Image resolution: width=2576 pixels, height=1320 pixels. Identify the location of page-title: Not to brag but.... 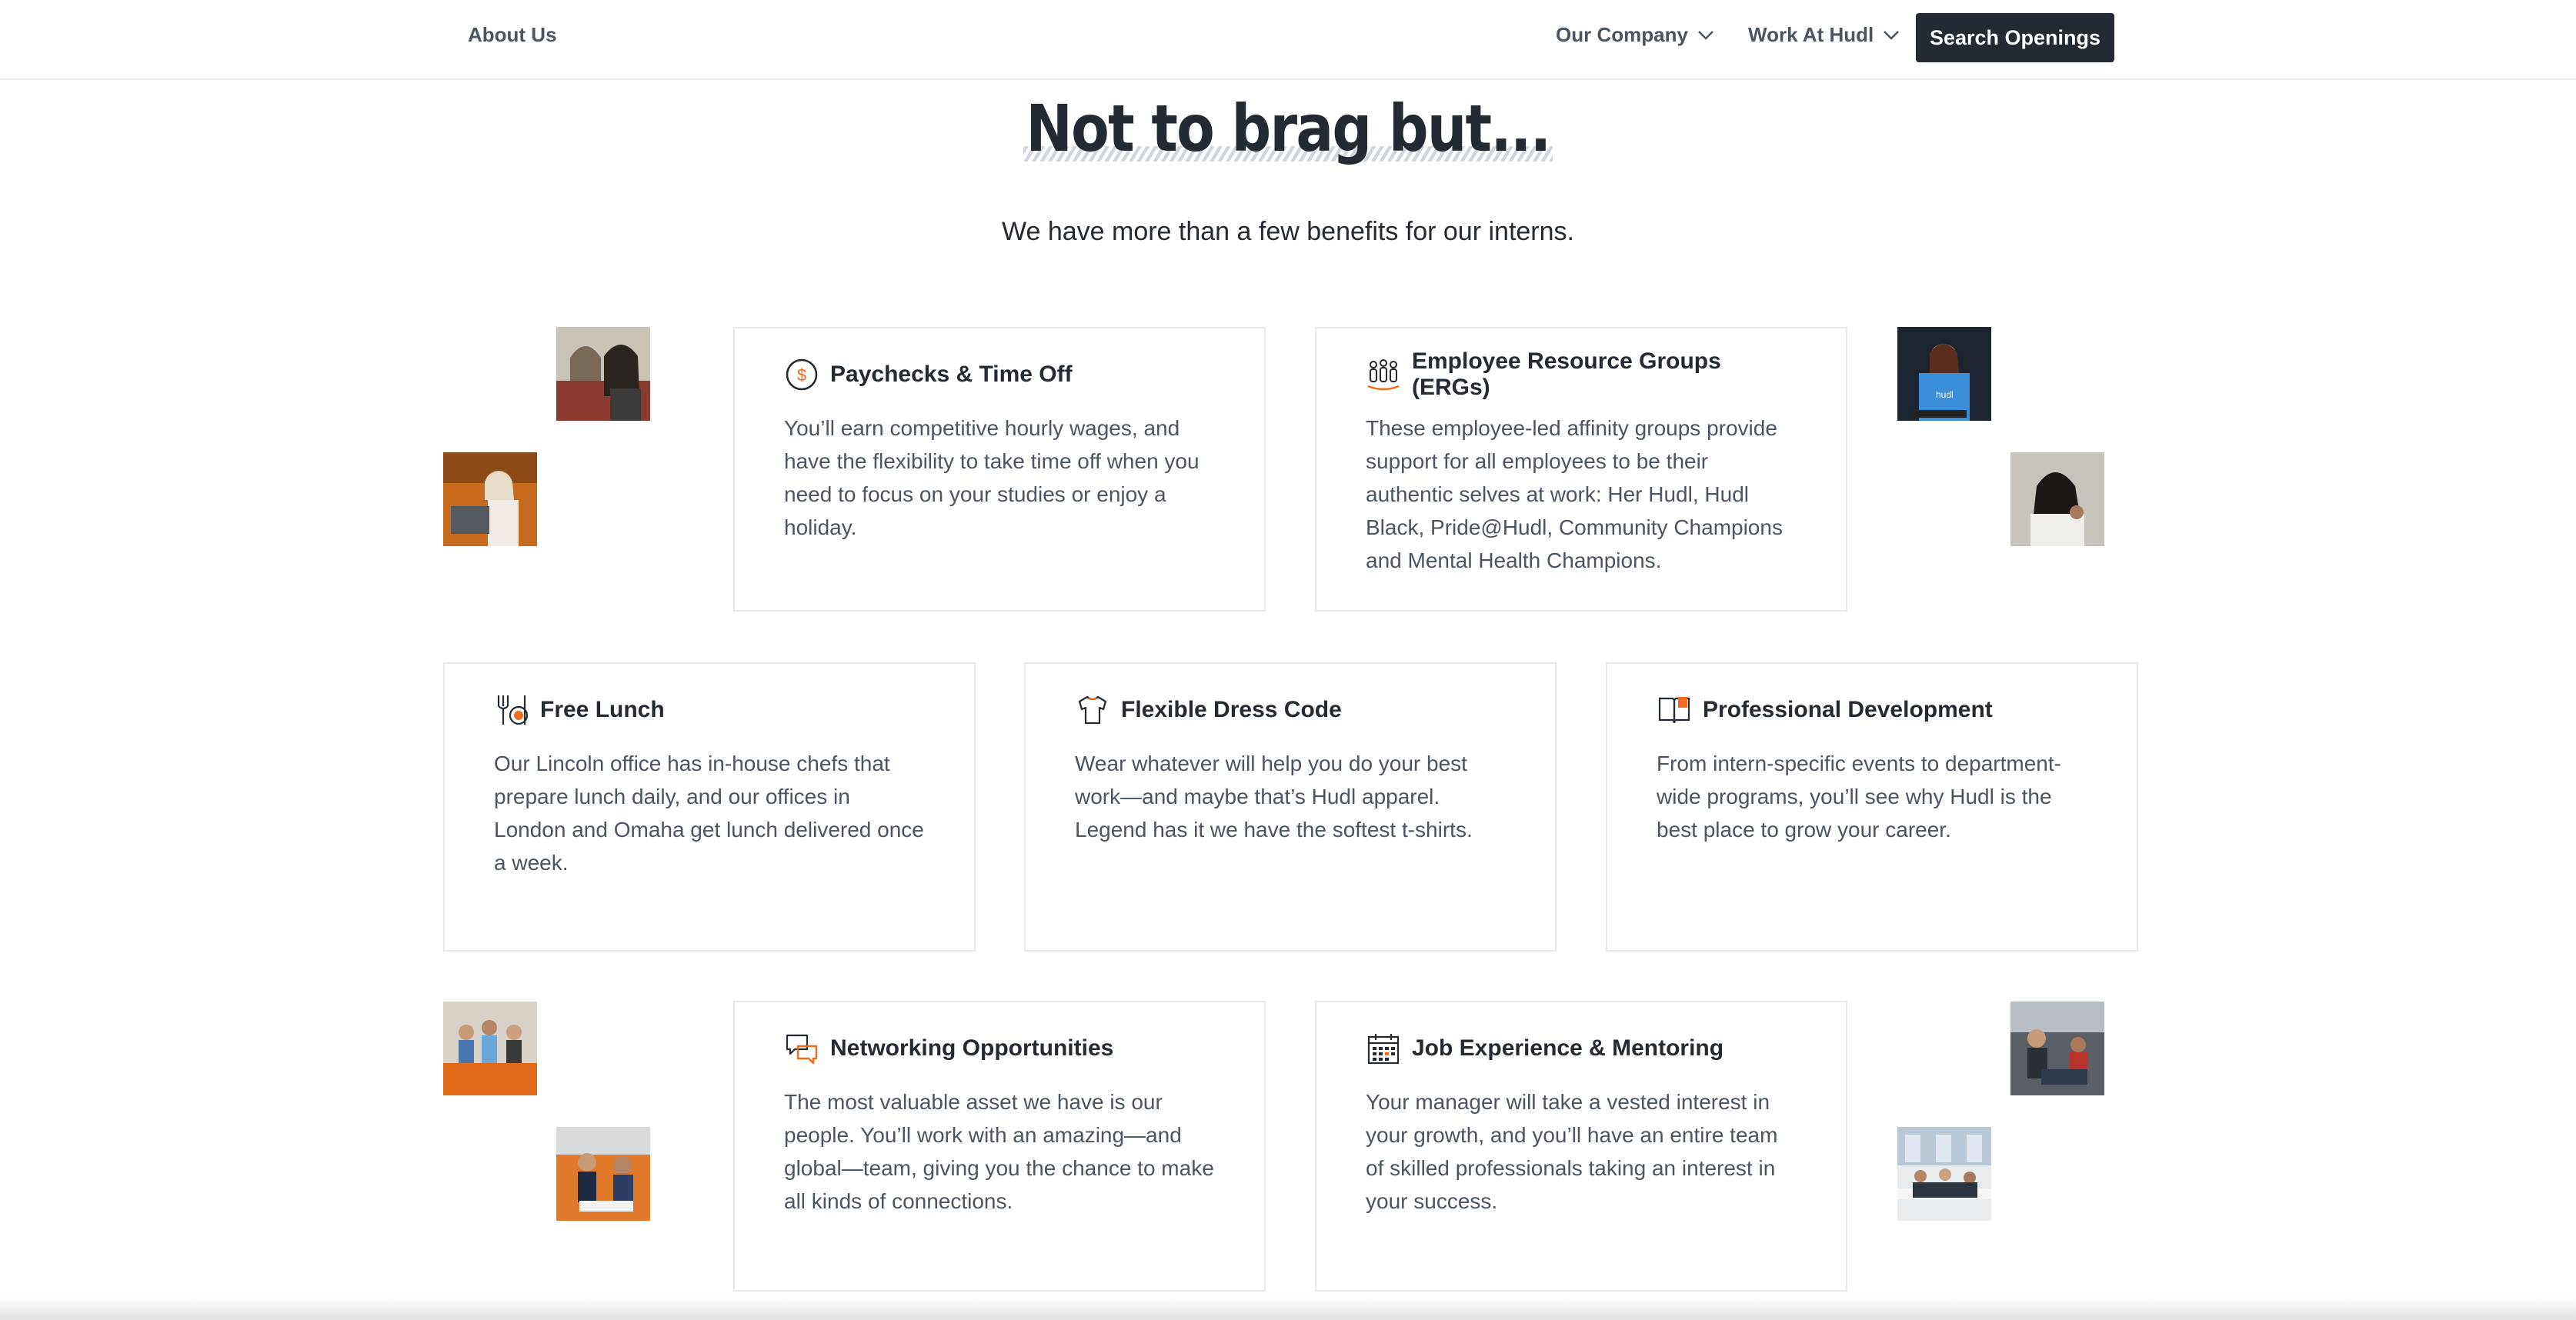
(1288, 129).